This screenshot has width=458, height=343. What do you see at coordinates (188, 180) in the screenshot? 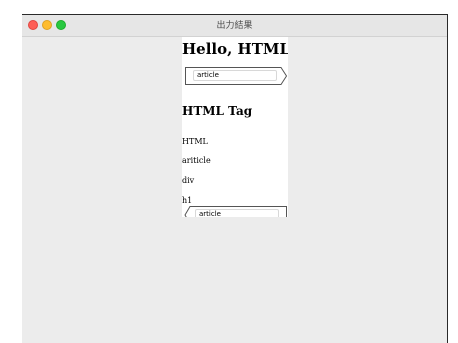
I see `list-item: div` at bounding box center [188, 180].